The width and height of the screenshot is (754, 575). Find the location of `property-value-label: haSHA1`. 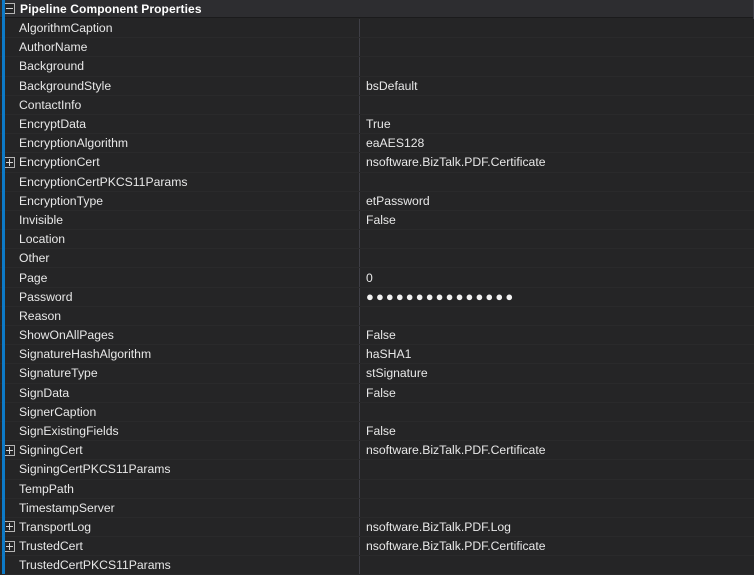

property-value-label: haSHA1 is located at coordinates (389, 354).